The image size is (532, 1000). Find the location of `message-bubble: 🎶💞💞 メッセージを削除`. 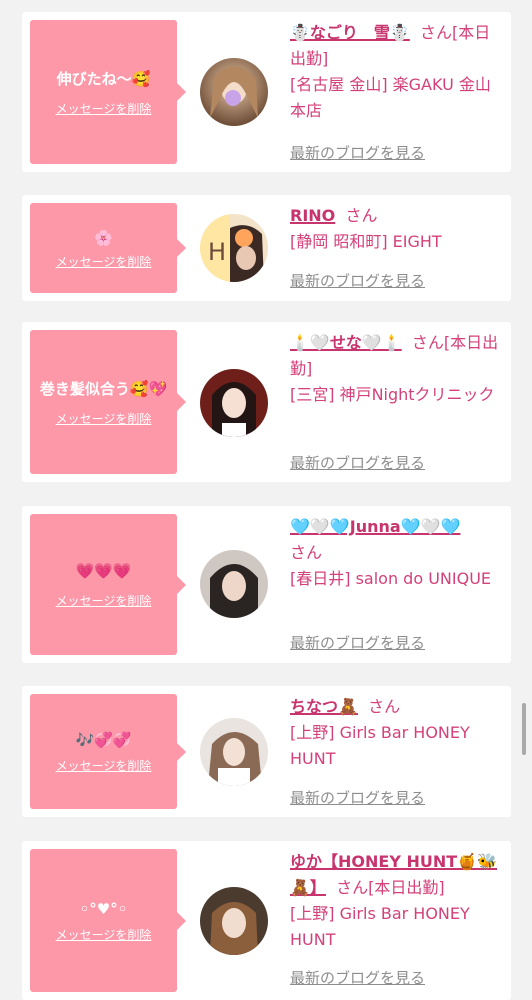

message-bubble: 🎶💞💞 メッセージを削除 is located at coordinates (103, 751).